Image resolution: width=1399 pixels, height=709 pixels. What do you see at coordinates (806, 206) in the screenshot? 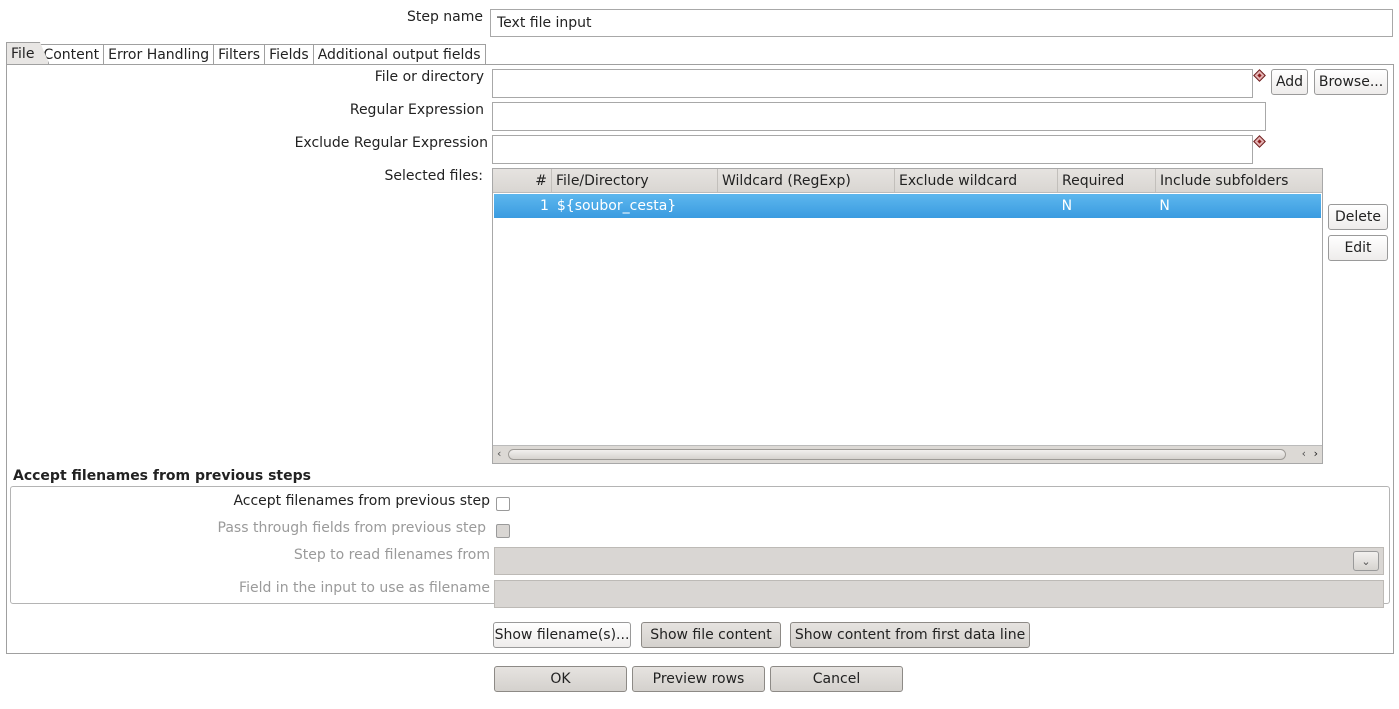
I see `row-wildcard` at bounding box center [806, 206].